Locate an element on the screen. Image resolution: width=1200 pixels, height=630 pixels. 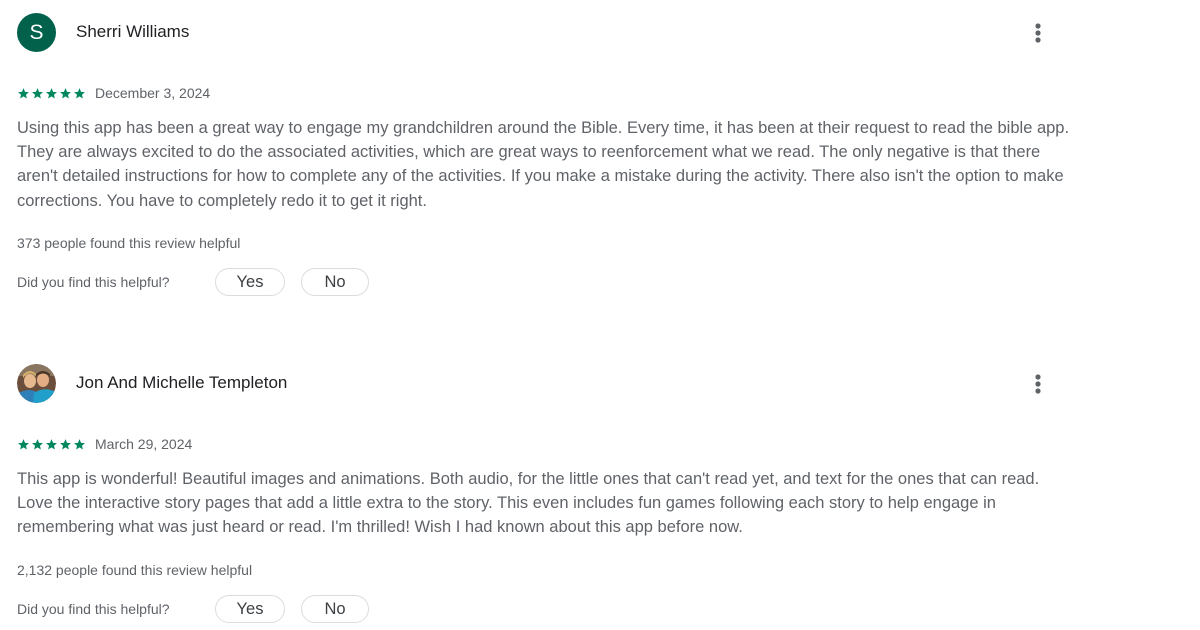
avatar-letter: S is located at coordinates (36, 32).